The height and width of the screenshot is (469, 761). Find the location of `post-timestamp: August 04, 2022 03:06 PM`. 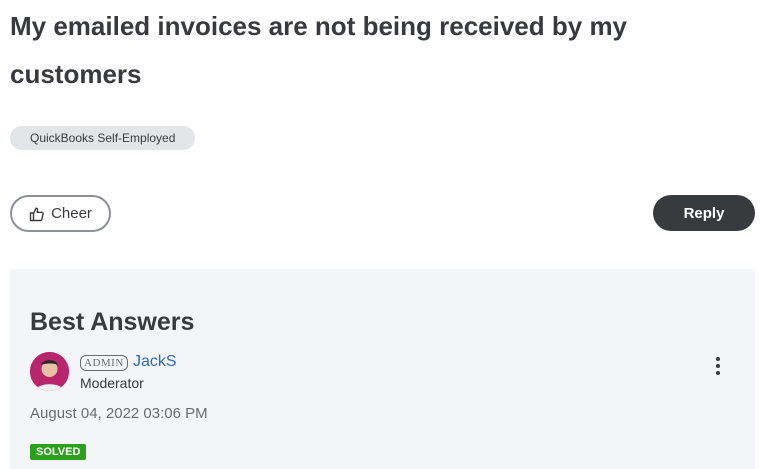

post-timestamp: August 04, 2022 03:06 PM is located at coordinates (119, 413).